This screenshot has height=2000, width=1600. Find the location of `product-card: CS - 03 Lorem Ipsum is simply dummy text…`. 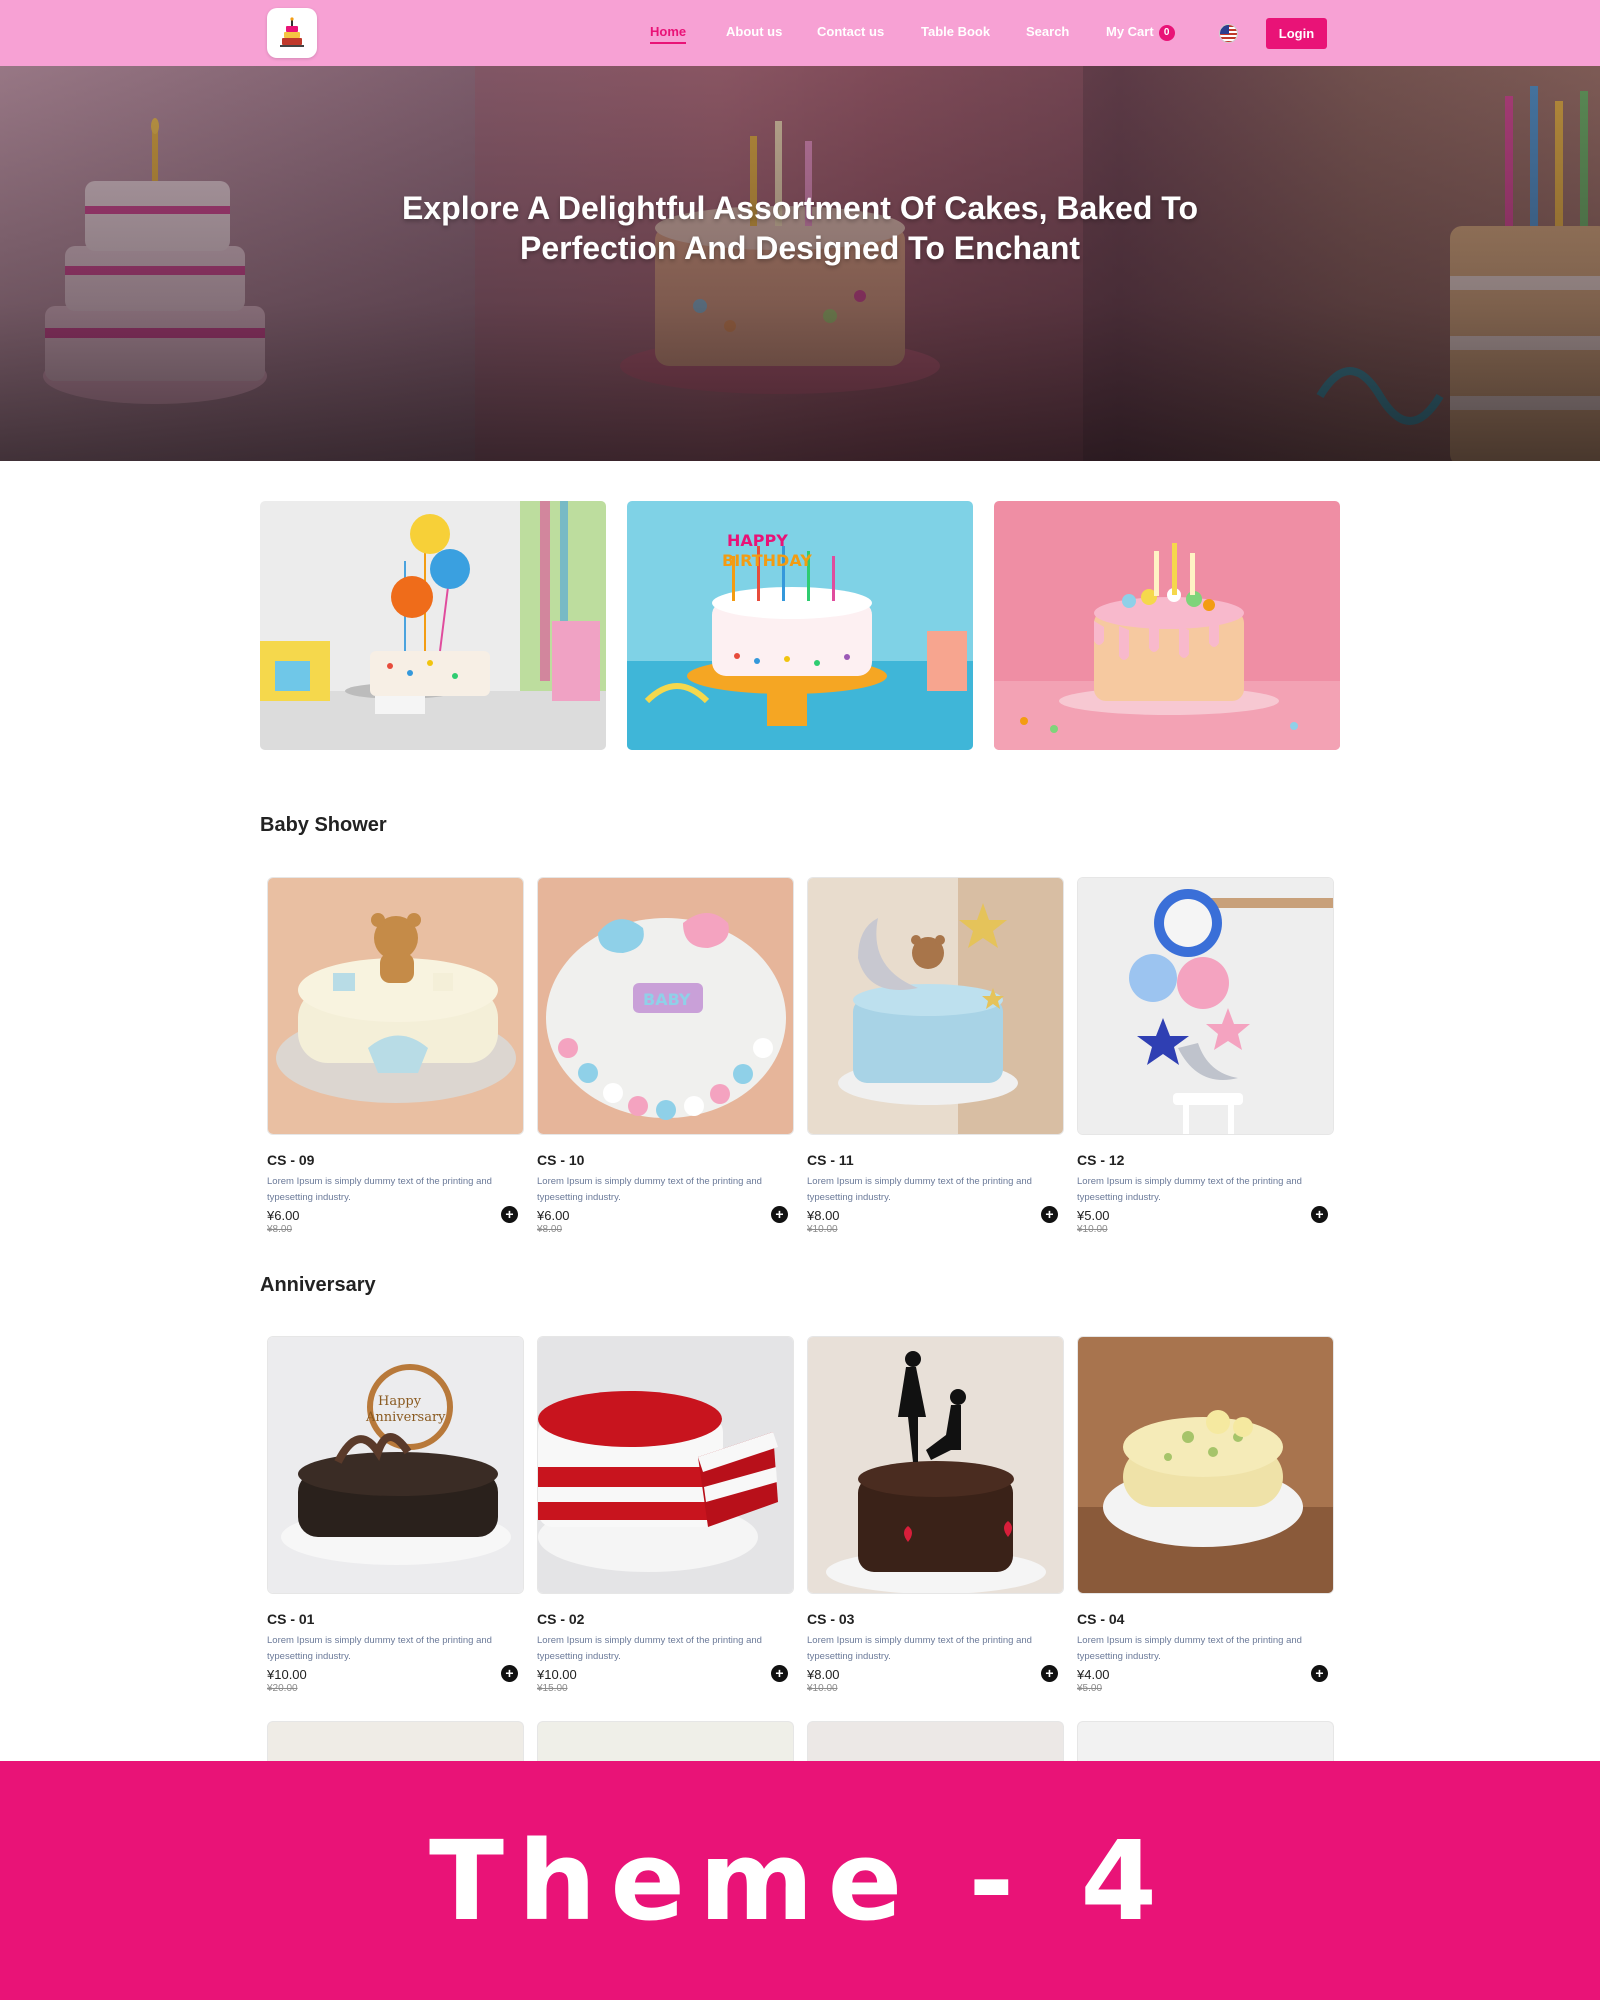

product-card: CS - 03 Lorem Ipsum is simply dummy text… is located at coordinates (935, 1515).